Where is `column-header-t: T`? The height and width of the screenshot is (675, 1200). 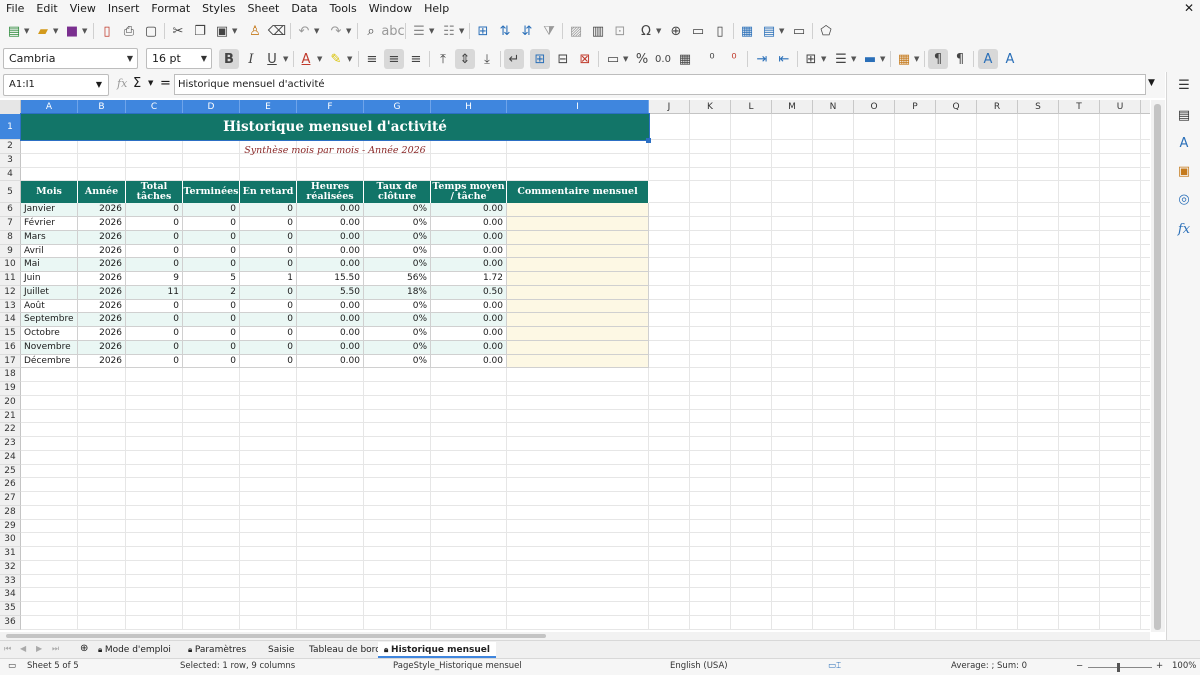 column-header-t: T is located at coordinates (1079, 107).